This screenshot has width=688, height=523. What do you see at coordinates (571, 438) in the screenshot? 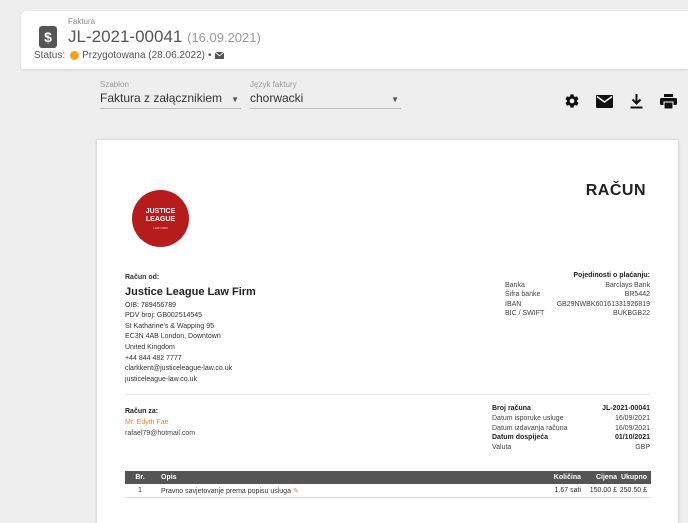
I see `meta-row: Datum dospijeća 01/10/2021` at bounding box center [571, 438].